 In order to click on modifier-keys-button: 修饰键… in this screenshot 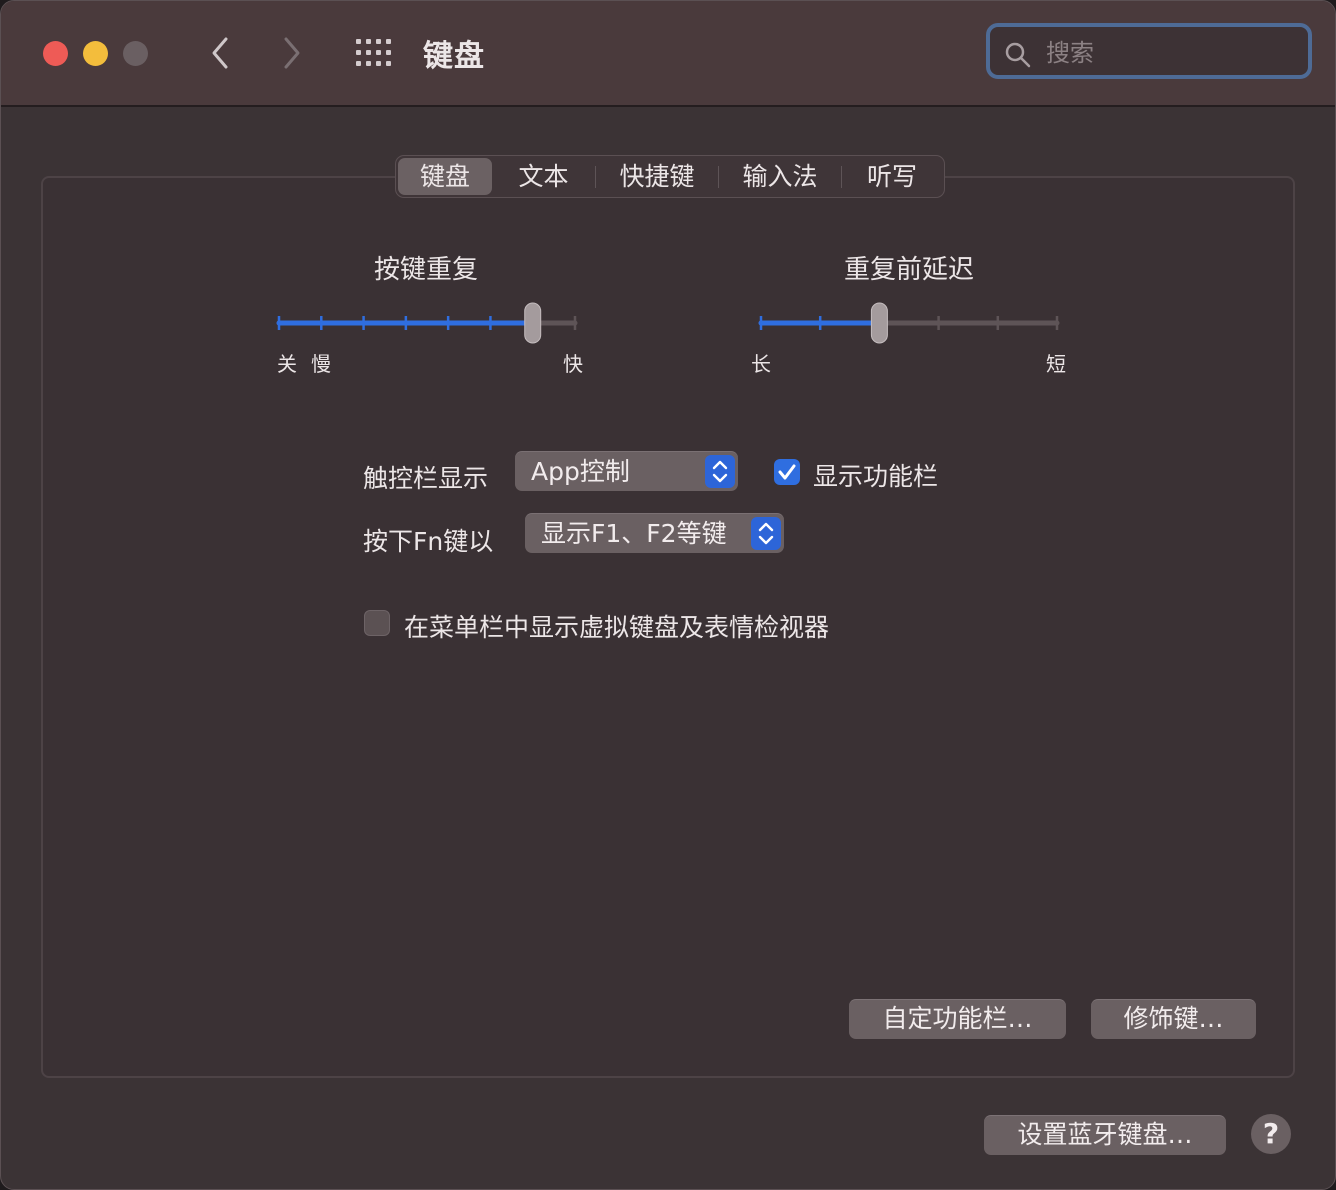, I will do `click(1173, 1019)`.